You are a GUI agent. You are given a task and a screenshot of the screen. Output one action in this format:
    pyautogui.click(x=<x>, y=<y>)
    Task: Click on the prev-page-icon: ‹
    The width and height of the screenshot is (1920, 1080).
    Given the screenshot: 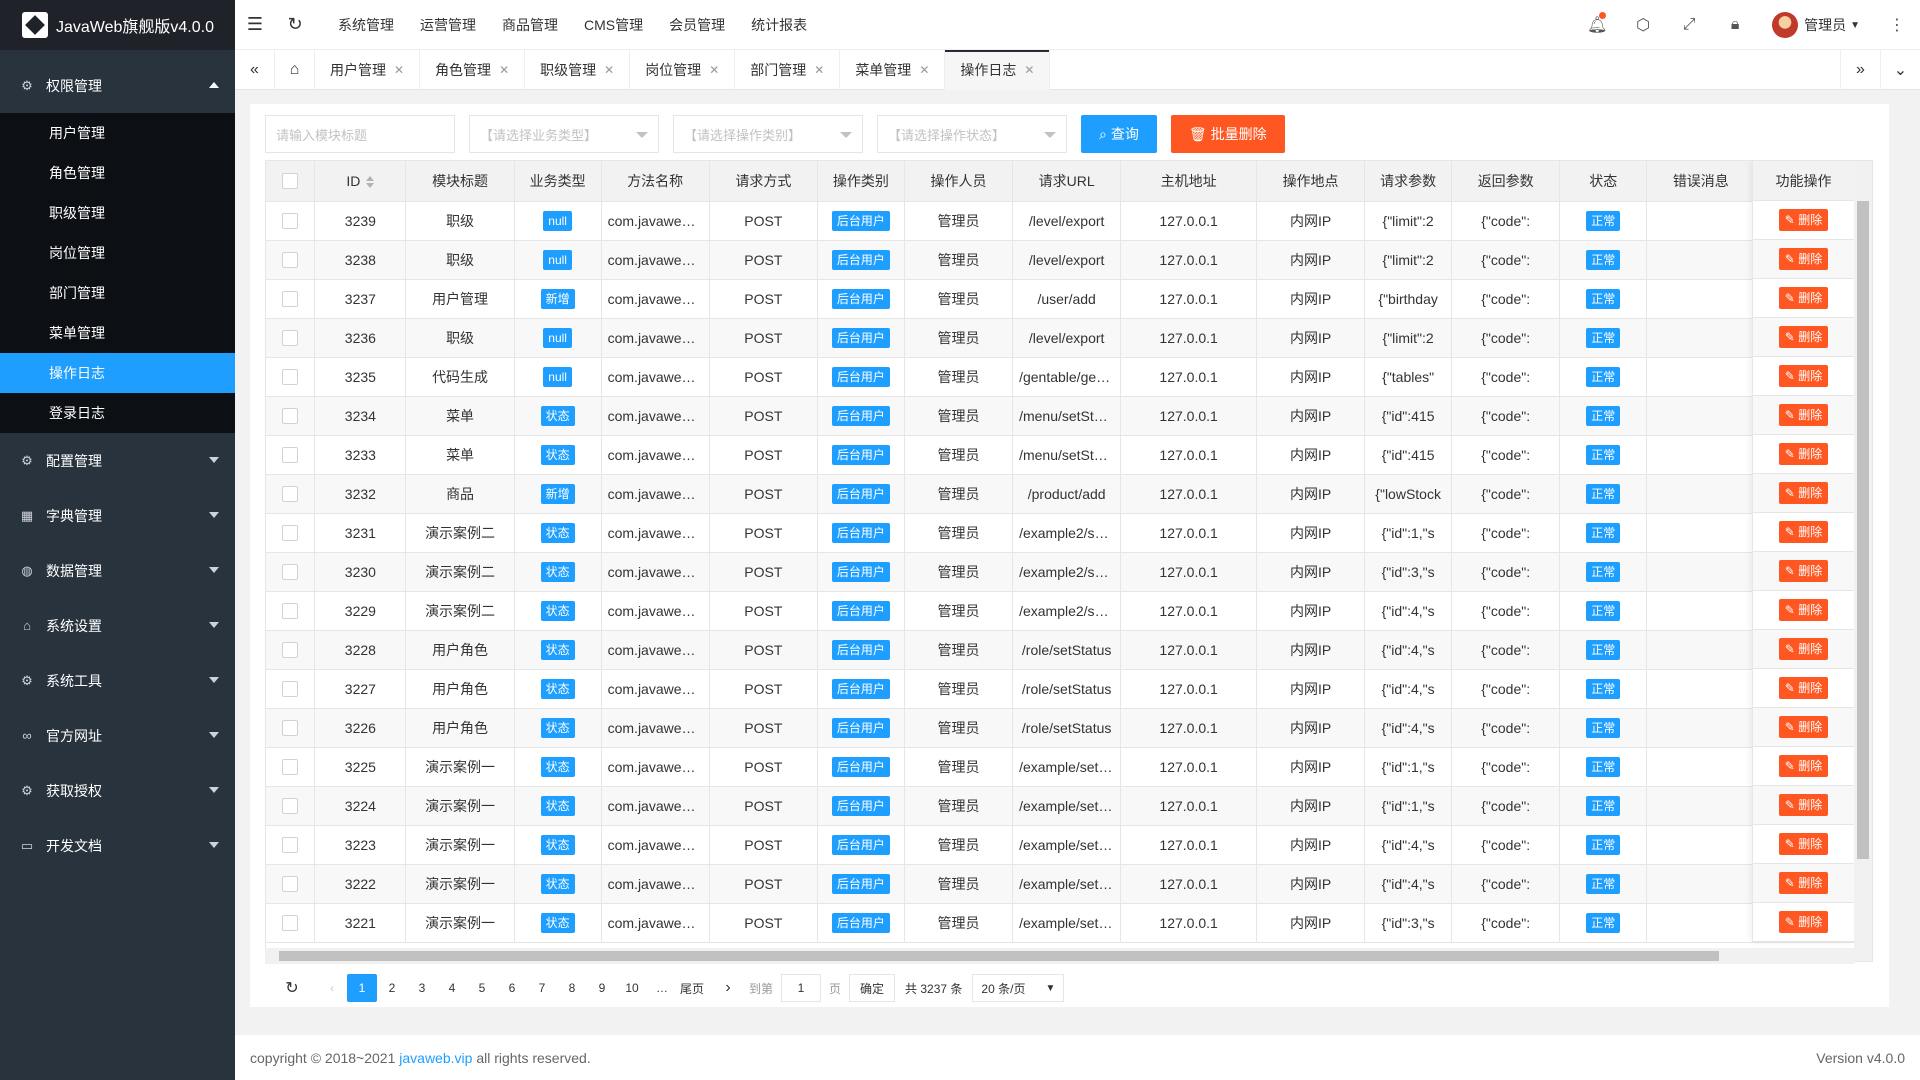 What is the action you would take?
    pyautogui.click(x=332, y=988)
    